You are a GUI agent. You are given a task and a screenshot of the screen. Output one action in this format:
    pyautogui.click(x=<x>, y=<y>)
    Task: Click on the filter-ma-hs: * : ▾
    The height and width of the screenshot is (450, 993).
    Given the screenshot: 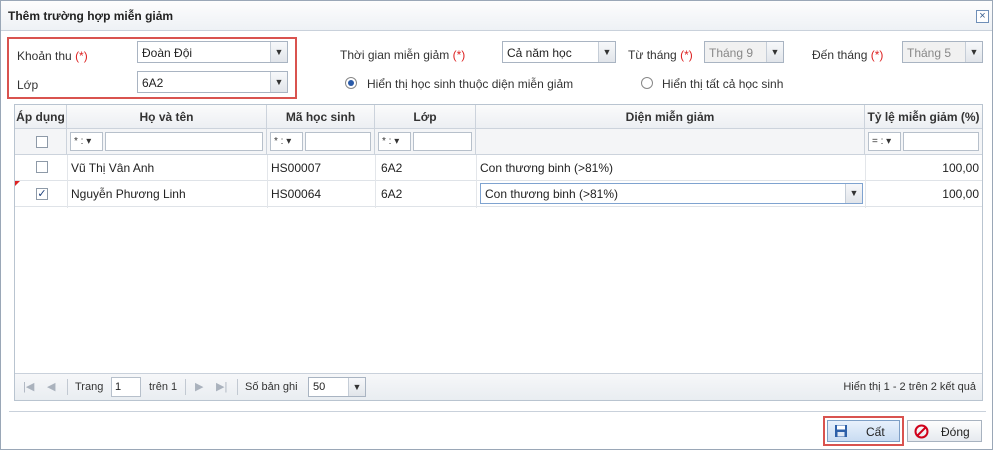 What is the action you would take?
    pyautogui.click(x=321, y=142)
    